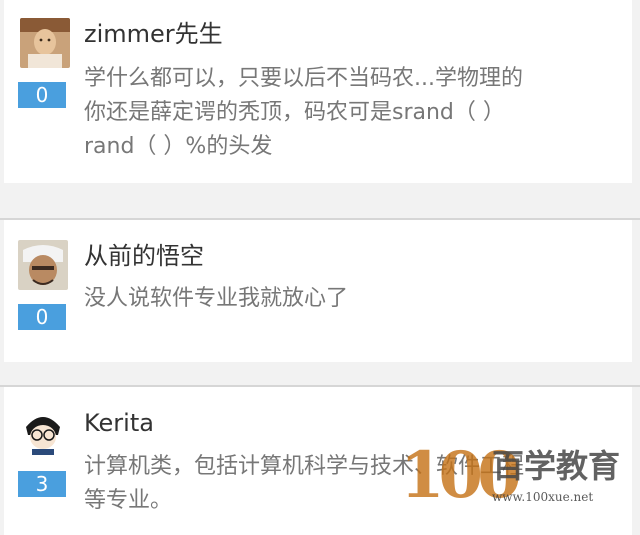  Describe the element at coordinates (144, 256) in the screenshot. I see `username: 从前的悟空` at that location.